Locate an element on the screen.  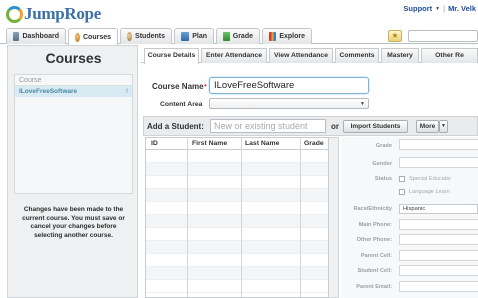
nav-tab-dashboard: Dashboard is located at coordinates (36, 36).